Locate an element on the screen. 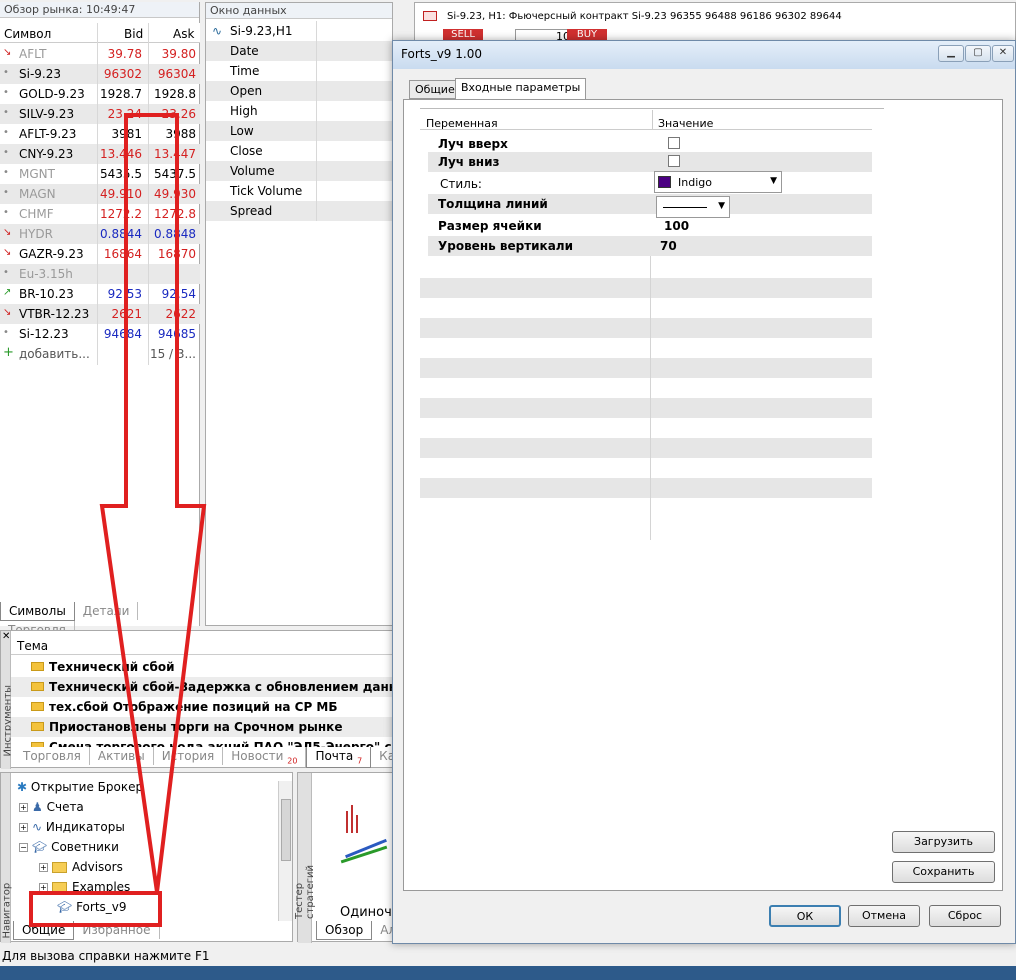 The image size is (1016, 980). reset-button: Сброс is located at coordinates (965, 916).